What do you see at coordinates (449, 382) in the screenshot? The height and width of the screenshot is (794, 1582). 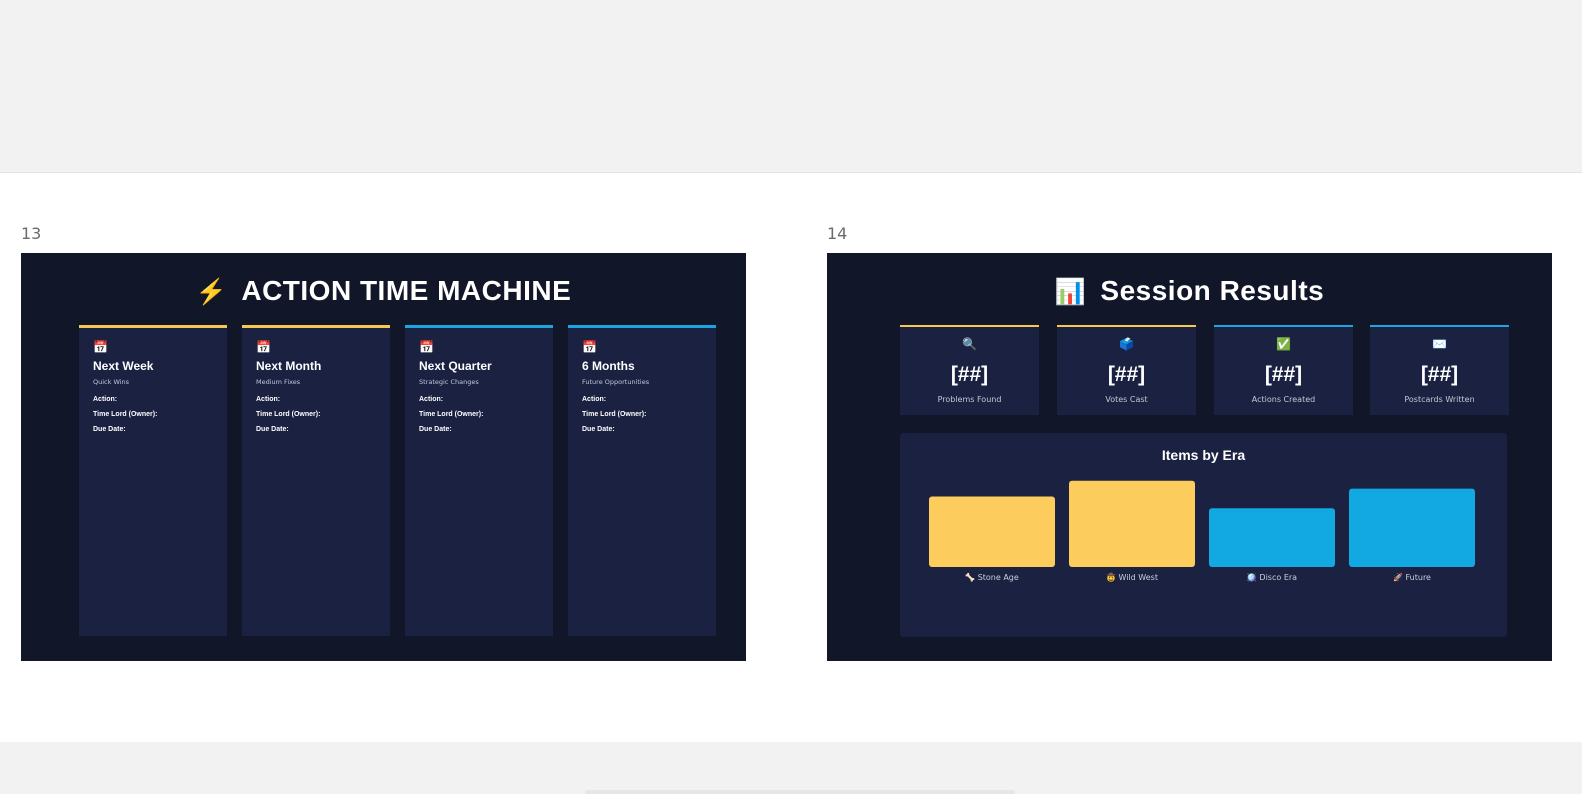 I see `column-subtitle: Strategic Changes` at bounding box center [449, 382].